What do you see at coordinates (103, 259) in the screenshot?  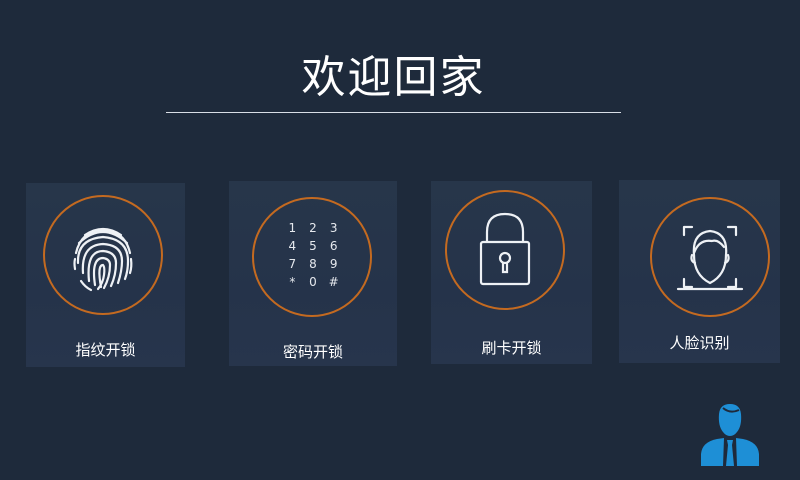 I see `fingerprint-icon` at bounding box center [103, 259].